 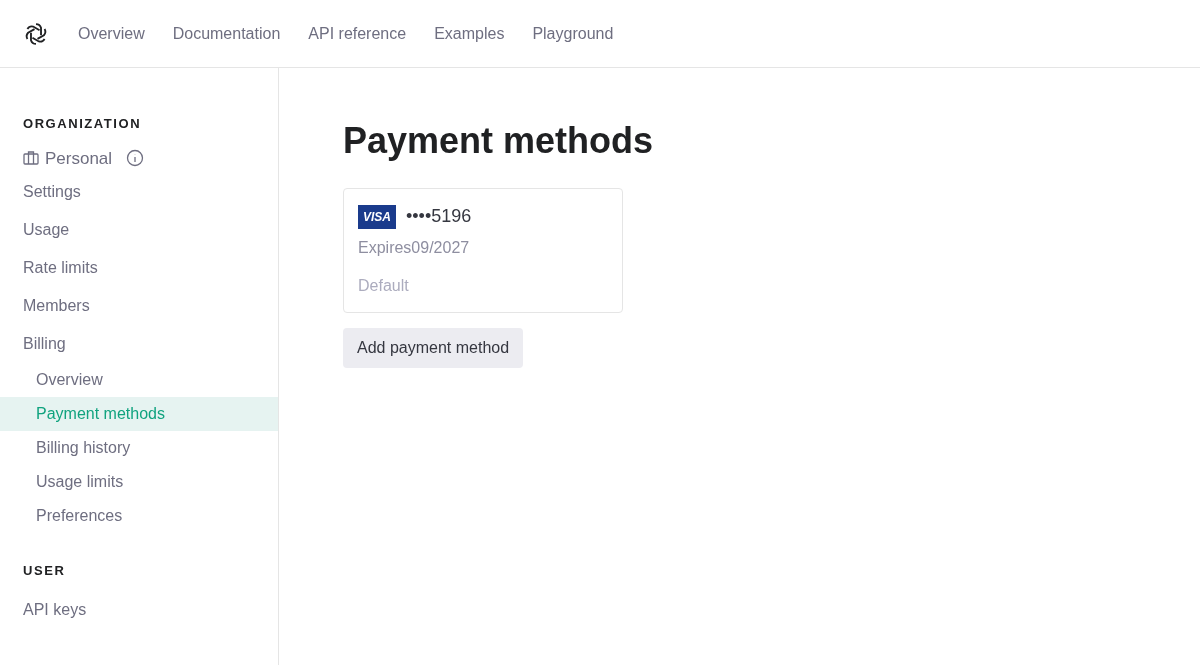 What do you see at coordinates (414, 248) in the screenshot?
I see `card-expiry: Expires09/2027` at bounding box center [414, 248].